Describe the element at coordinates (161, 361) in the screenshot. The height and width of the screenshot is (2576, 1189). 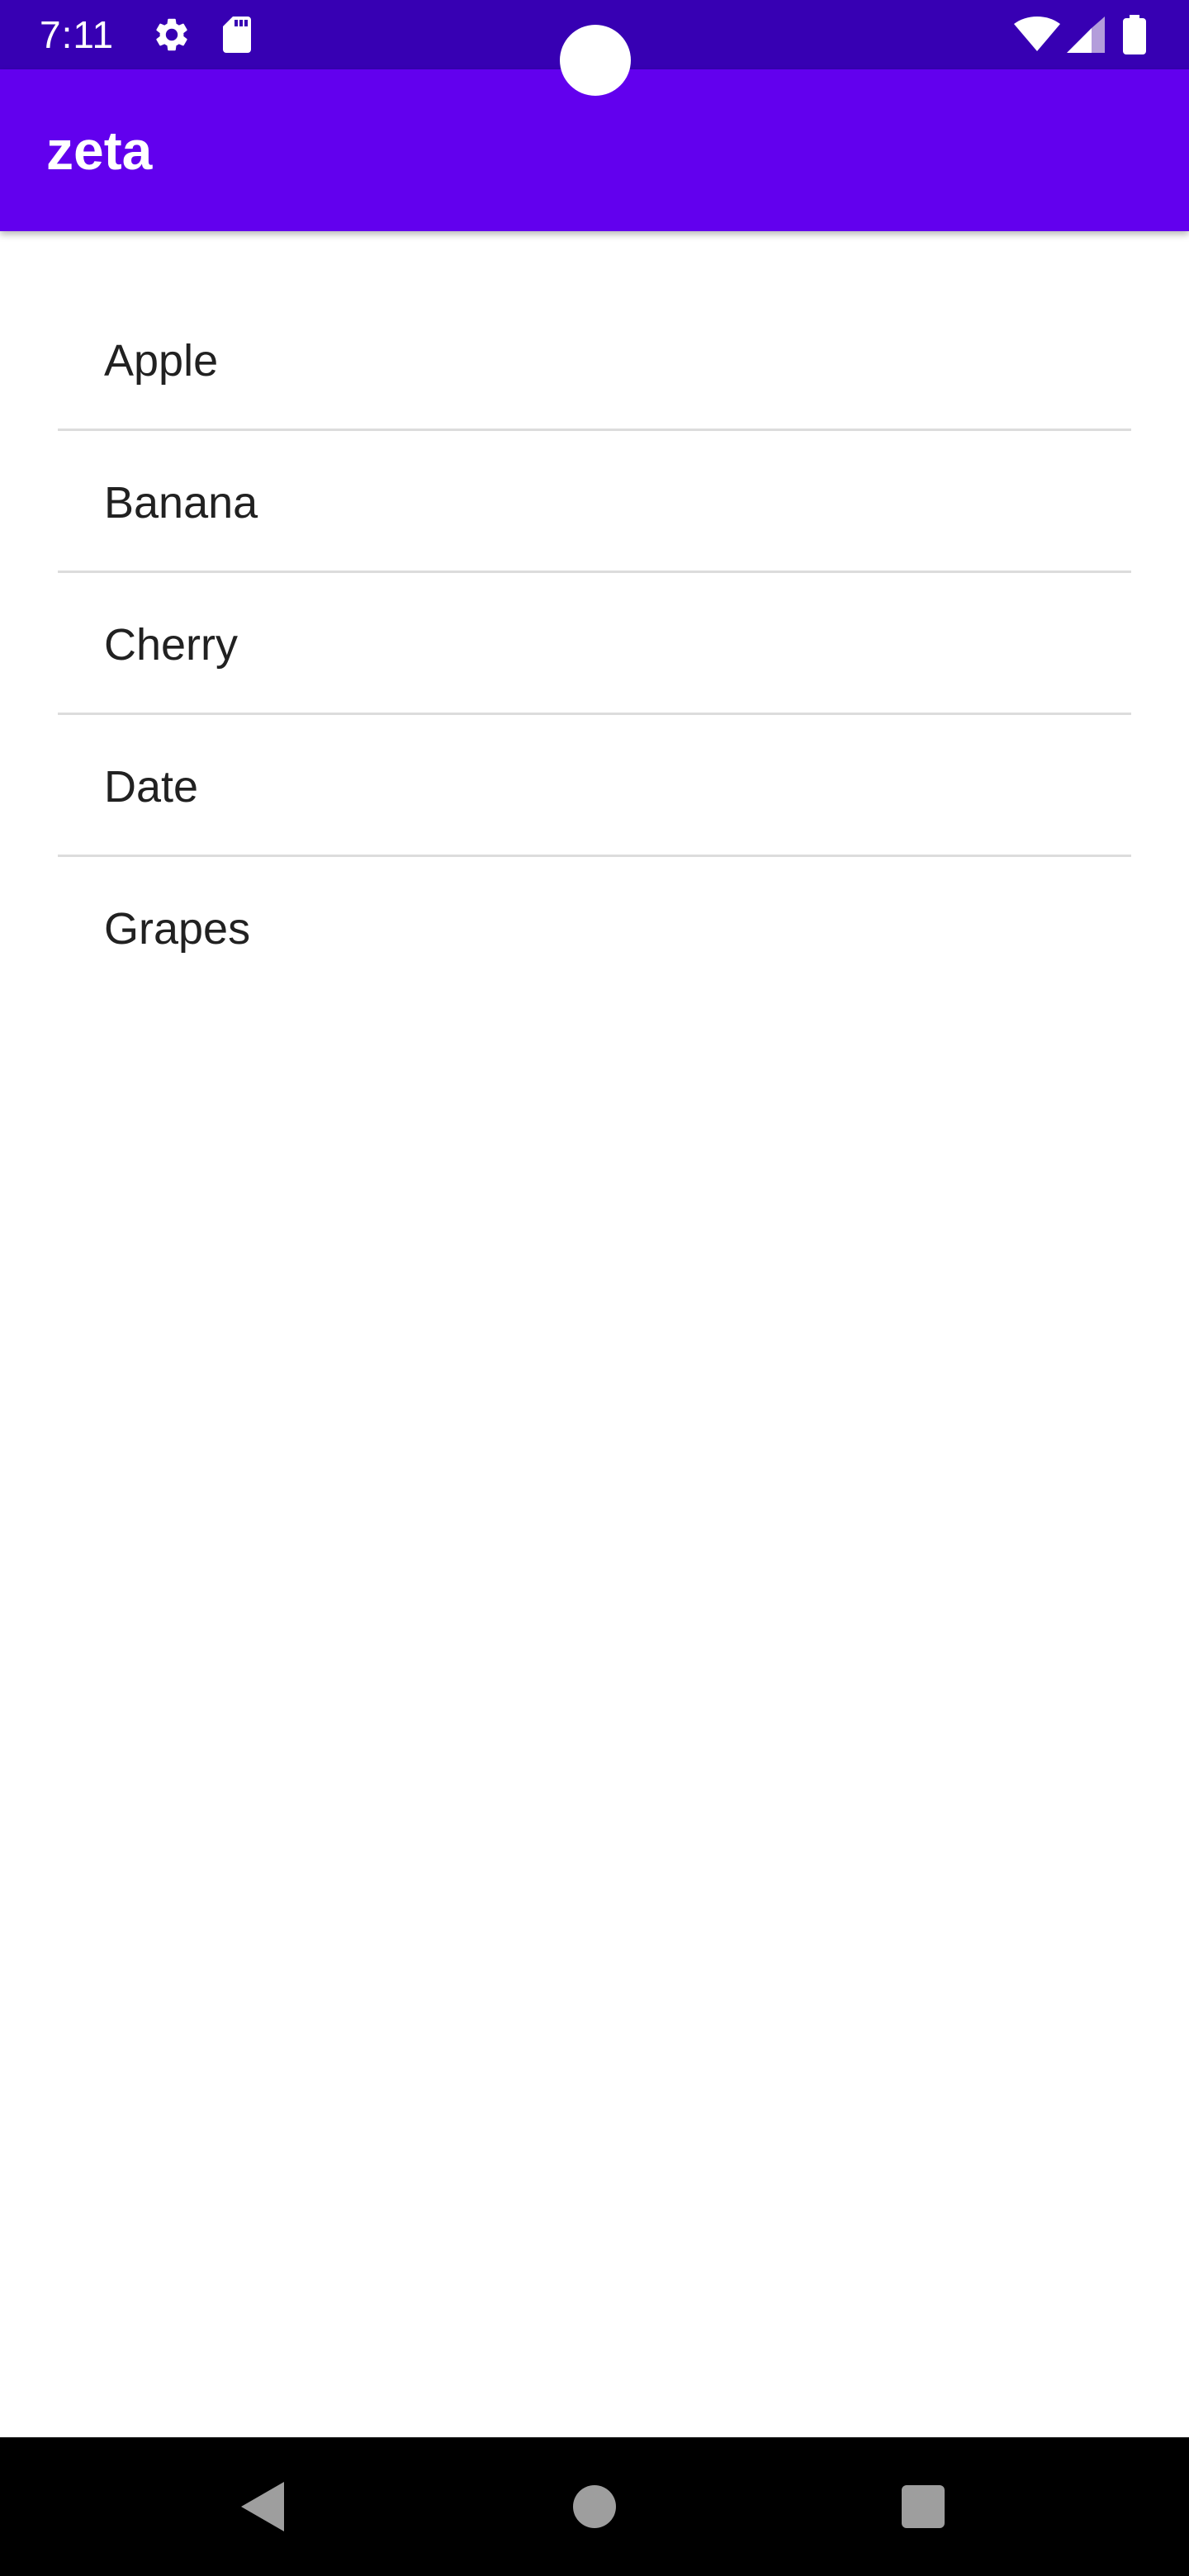
I see `list-item-label: Apple` at that location.